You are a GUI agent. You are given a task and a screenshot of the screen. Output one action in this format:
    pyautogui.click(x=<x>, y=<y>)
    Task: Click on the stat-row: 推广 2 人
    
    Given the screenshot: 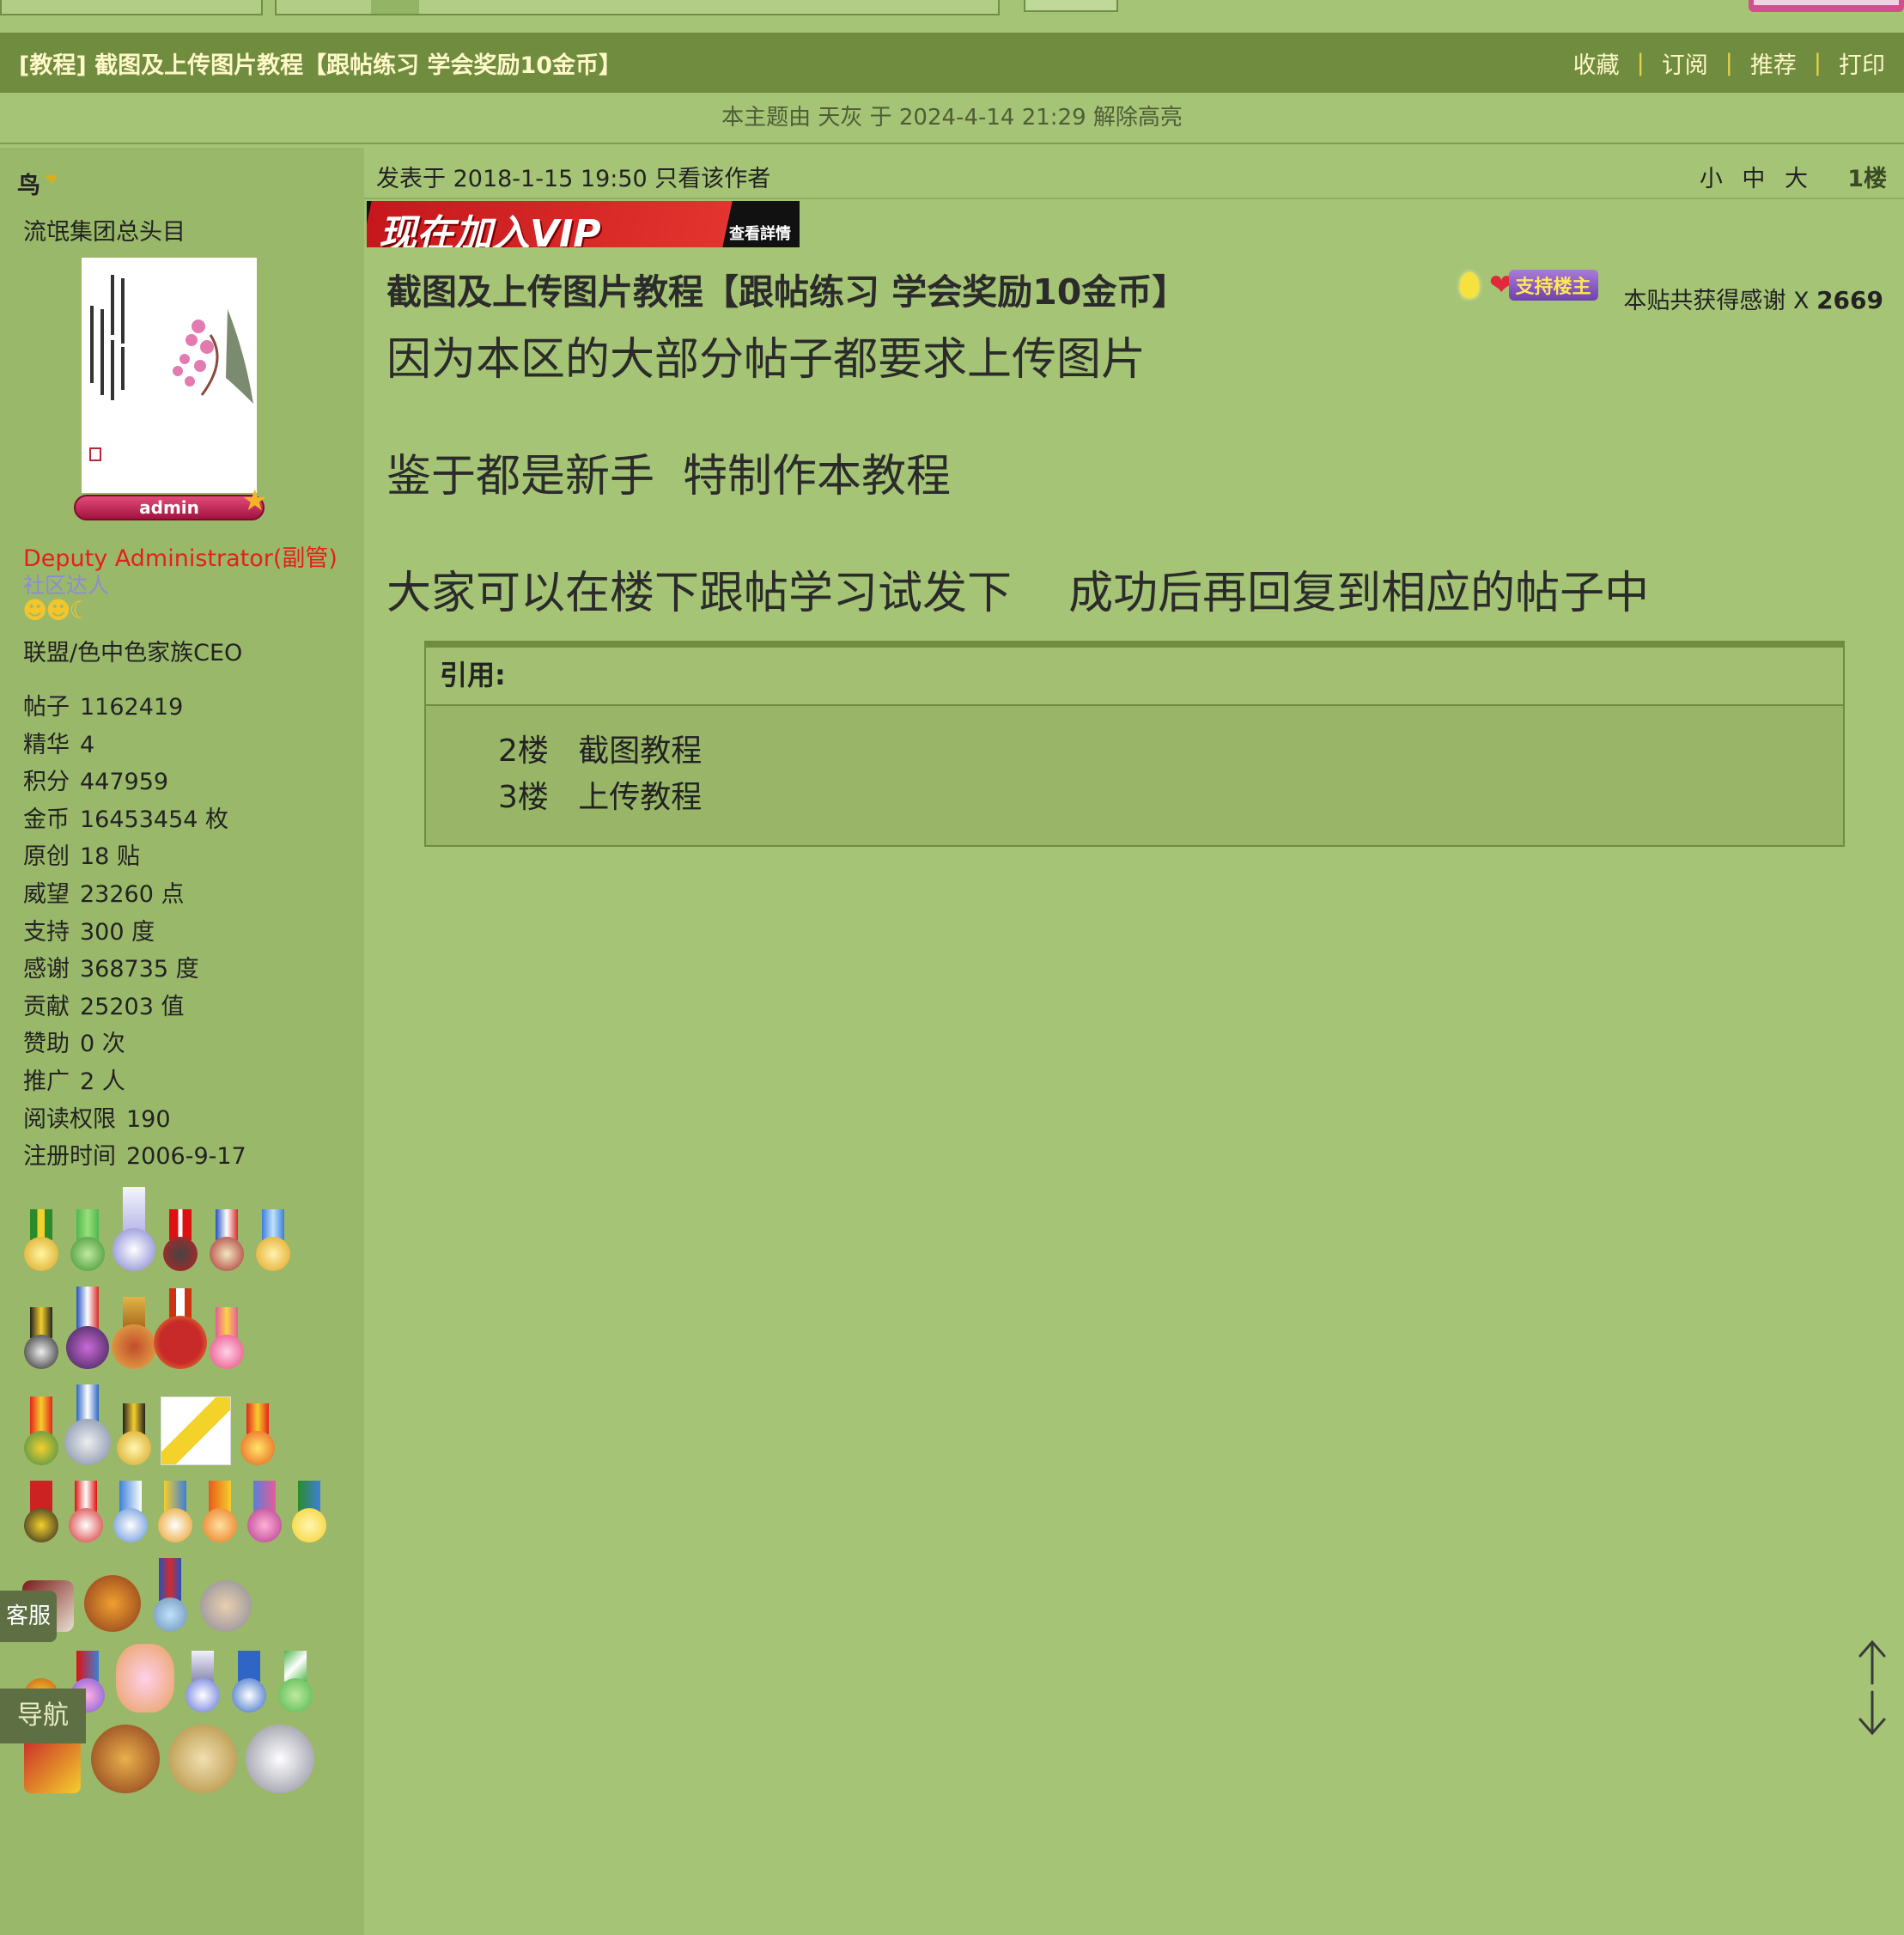 What is the action you would take?
    pyautogui.click(x=134, y=1082)
    